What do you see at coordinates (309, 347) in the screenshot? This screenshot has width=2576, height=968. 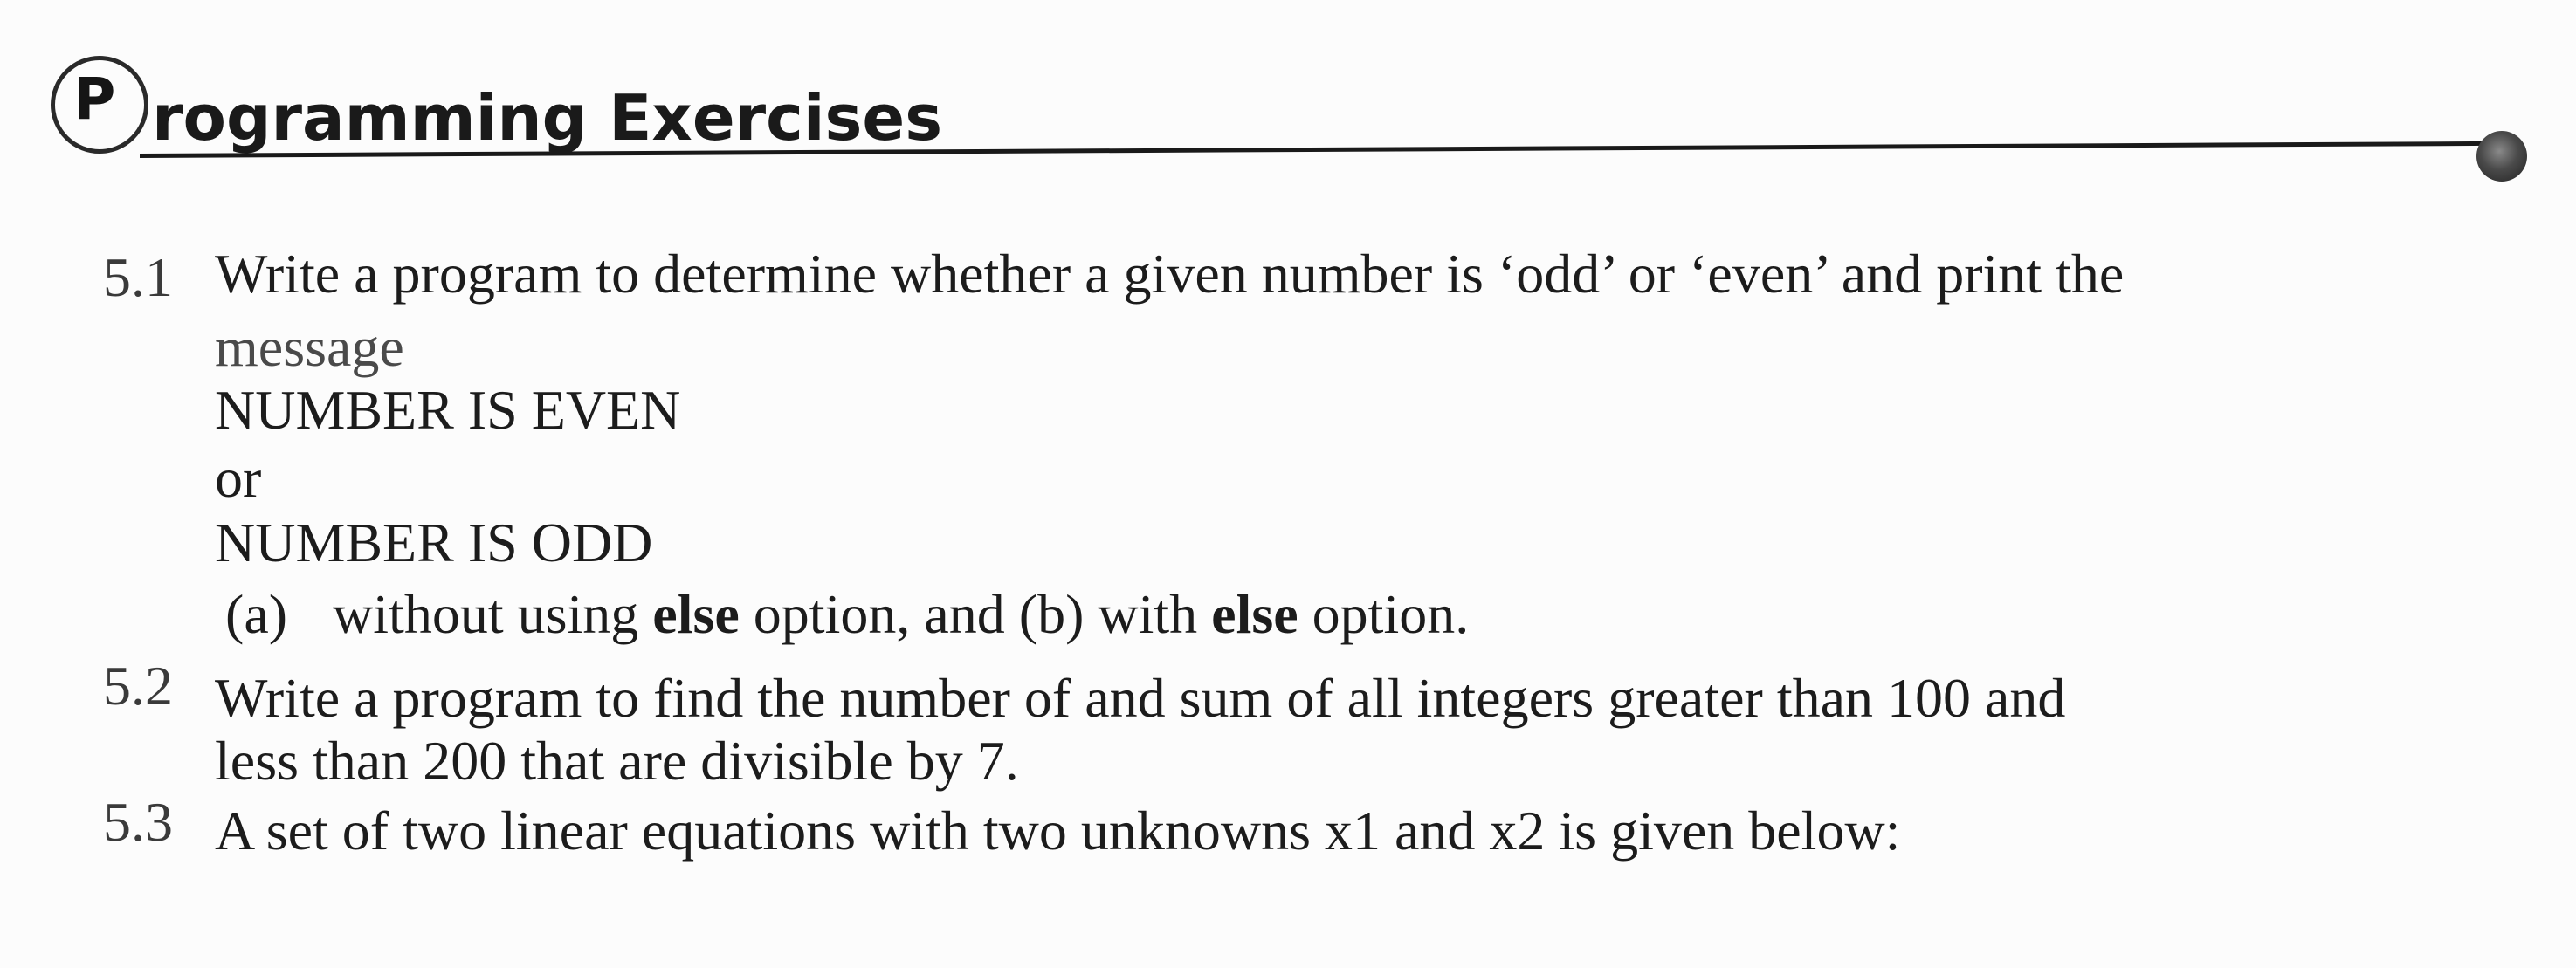 I see `exercise-text-line: message` at bounding box center [309, 347].